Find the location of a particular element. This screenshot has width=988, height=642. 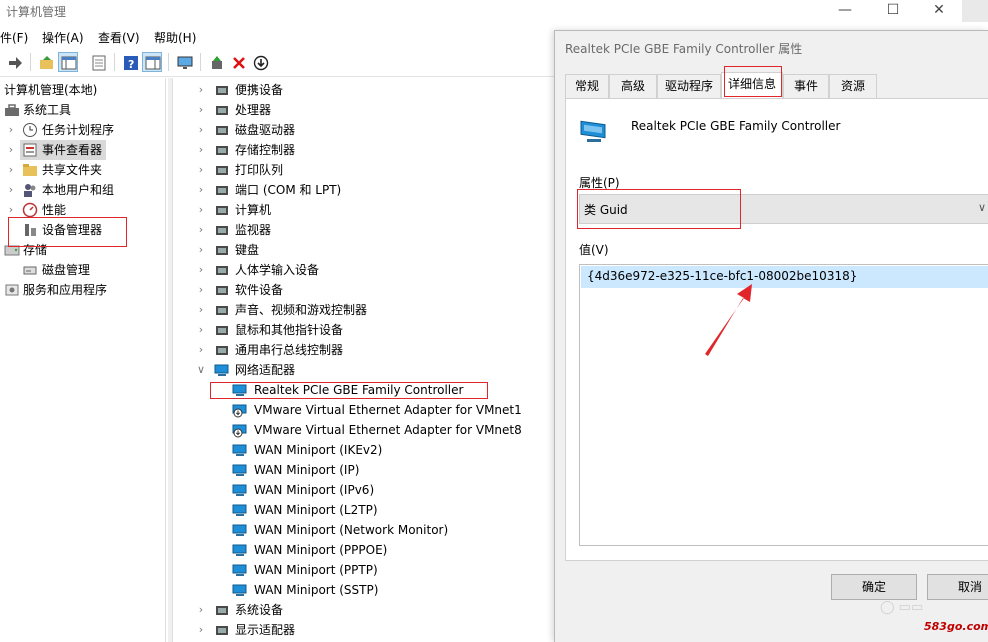

users-icon is located at coordinates (30, 190).